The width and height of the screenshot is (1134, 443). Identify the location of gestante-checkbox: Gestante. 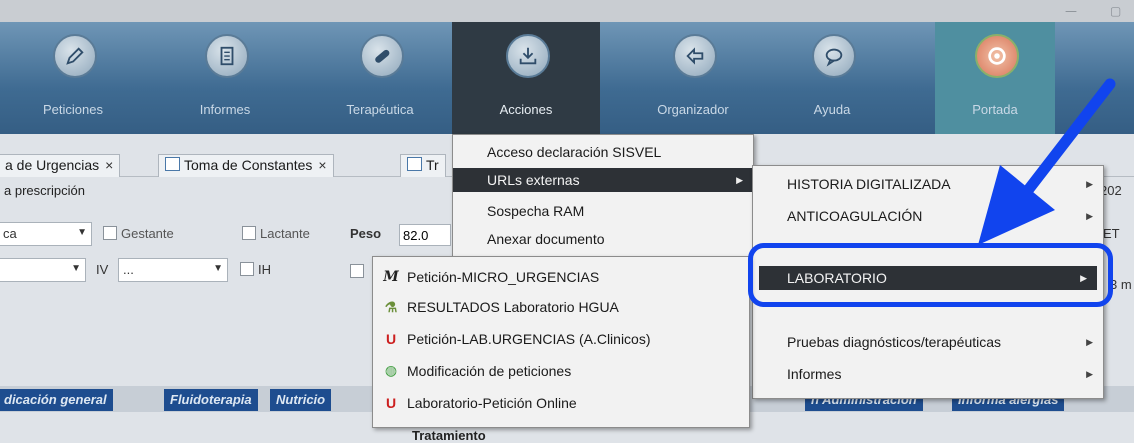
(138, 233).